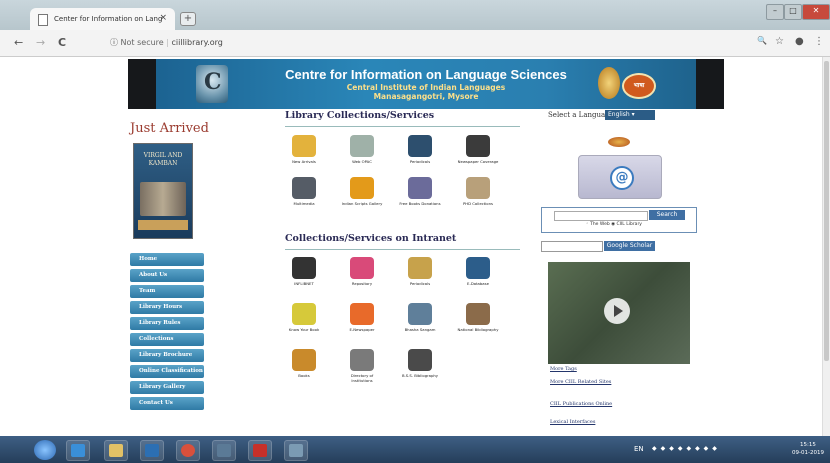 The width and height of the screenshot is (830, 463). What do you see at coordinates (581, 115) in the screenshot?
I see `language-select-label: Select a Language` at bounding box center [581, 115].